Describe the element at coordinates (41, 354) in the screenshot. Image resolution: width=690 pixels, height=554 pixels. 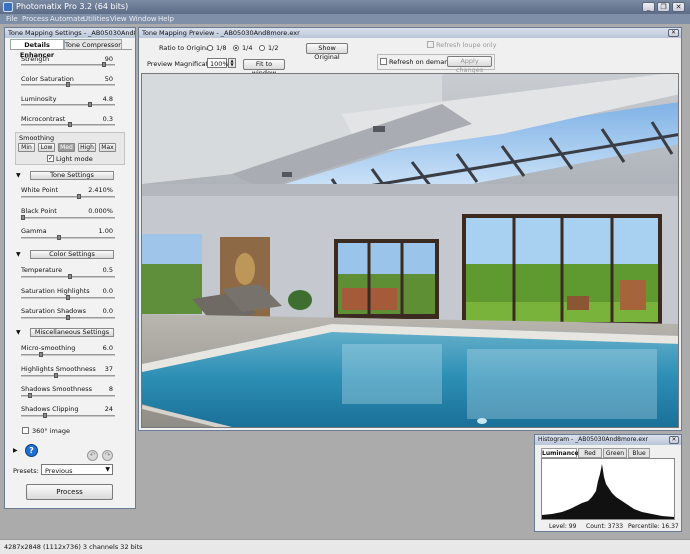
I see `micro-smoothing-slider-thumb` at that location.